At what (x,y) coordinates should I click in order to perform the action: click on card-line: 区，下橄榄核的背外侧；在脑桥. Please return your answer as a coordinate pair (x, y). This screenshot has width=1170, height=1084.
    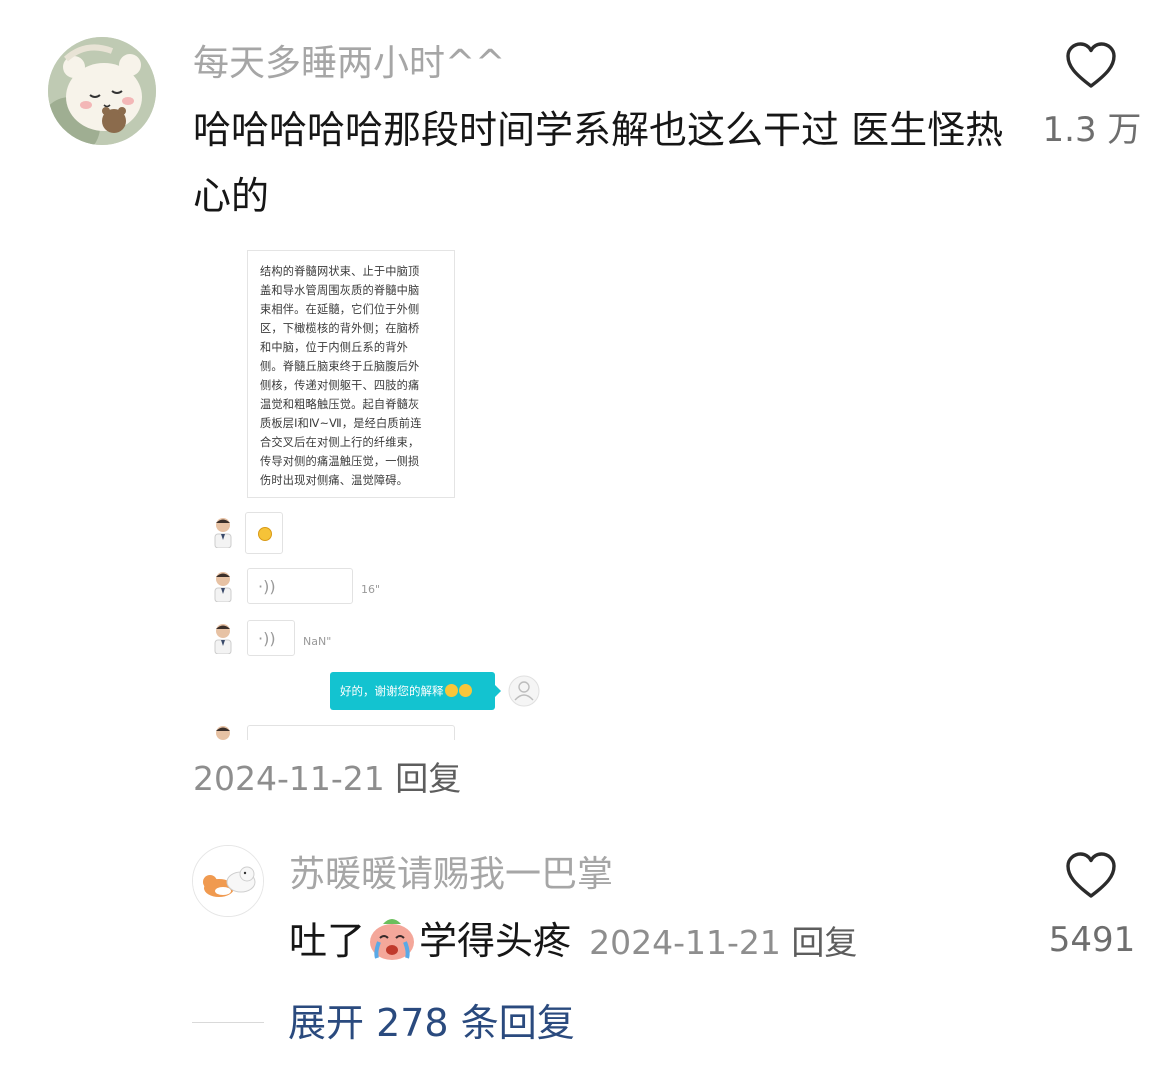
    Looking at the image, I should click on (340, 328).